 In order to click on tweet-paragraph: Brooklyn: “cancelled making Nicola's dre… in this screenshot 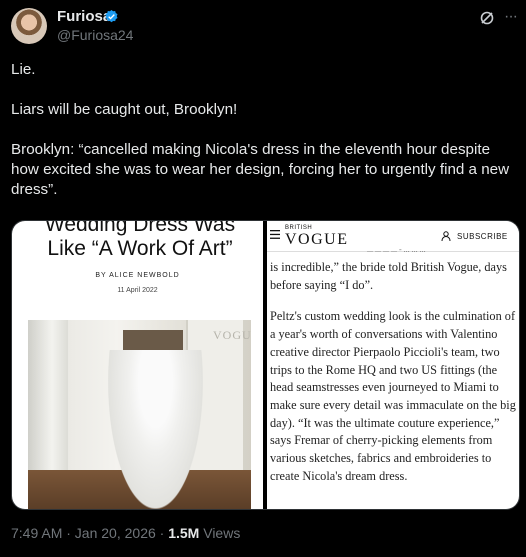, I will do `click(260, 169)`.